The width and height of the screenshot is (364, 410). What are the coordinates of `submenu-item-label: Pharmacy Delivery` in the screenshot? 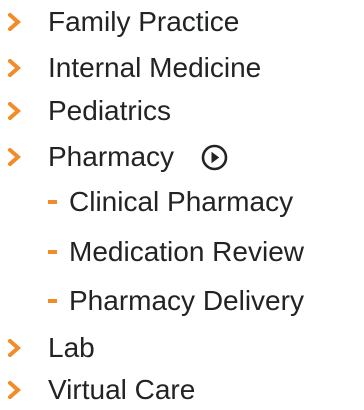 It's located at (186, 300).